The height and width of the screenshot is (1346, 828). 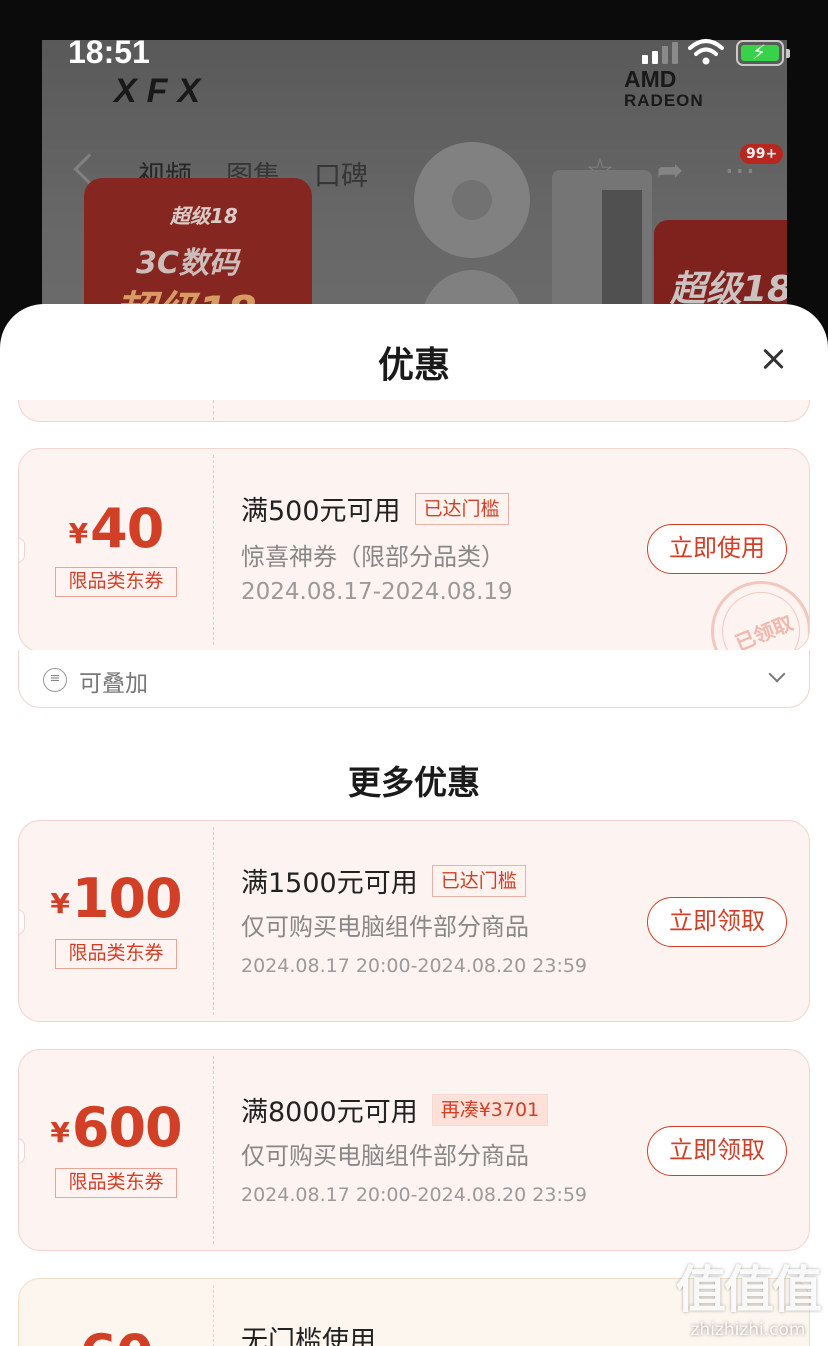 What do you see at coordinates (321, 511) in the screenshot?
I see `condition-text: 满500元可用` at bounding box center [321, 511].